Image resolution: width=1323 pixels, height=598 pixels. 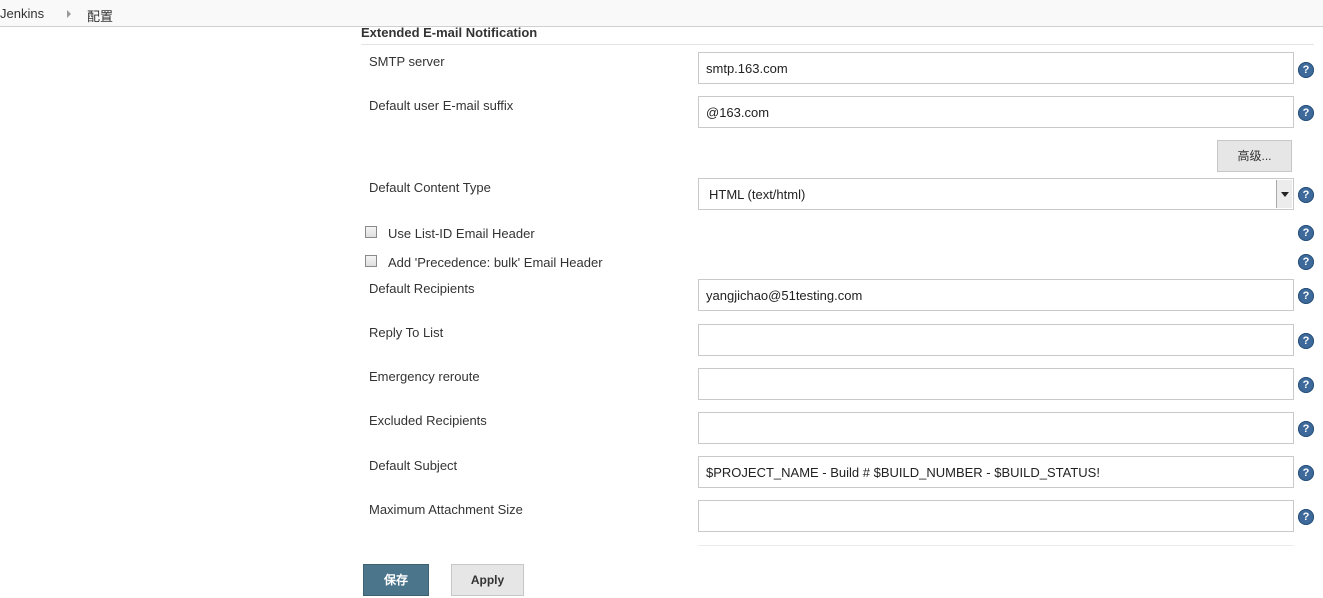 What do you see at coordinates (487, 580) in the screenshot?
I see `apply-button: Apply` at bounding box center [487, 580].